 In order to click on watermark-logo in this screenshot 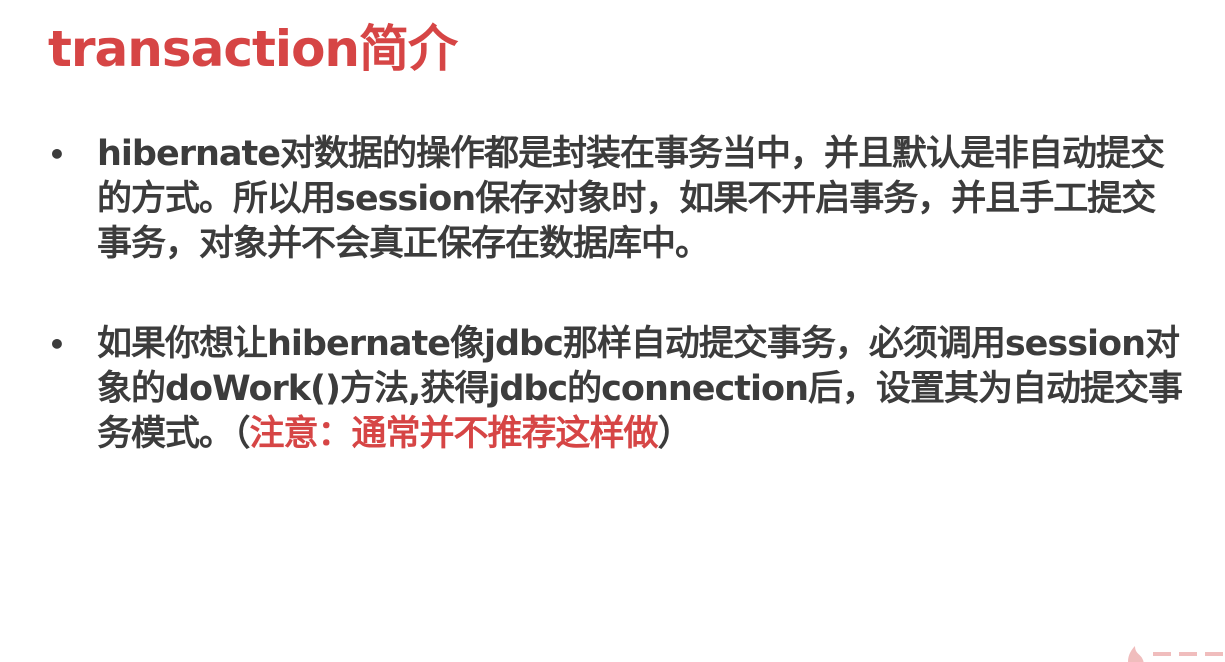, I will do `click(1173, 649)`.